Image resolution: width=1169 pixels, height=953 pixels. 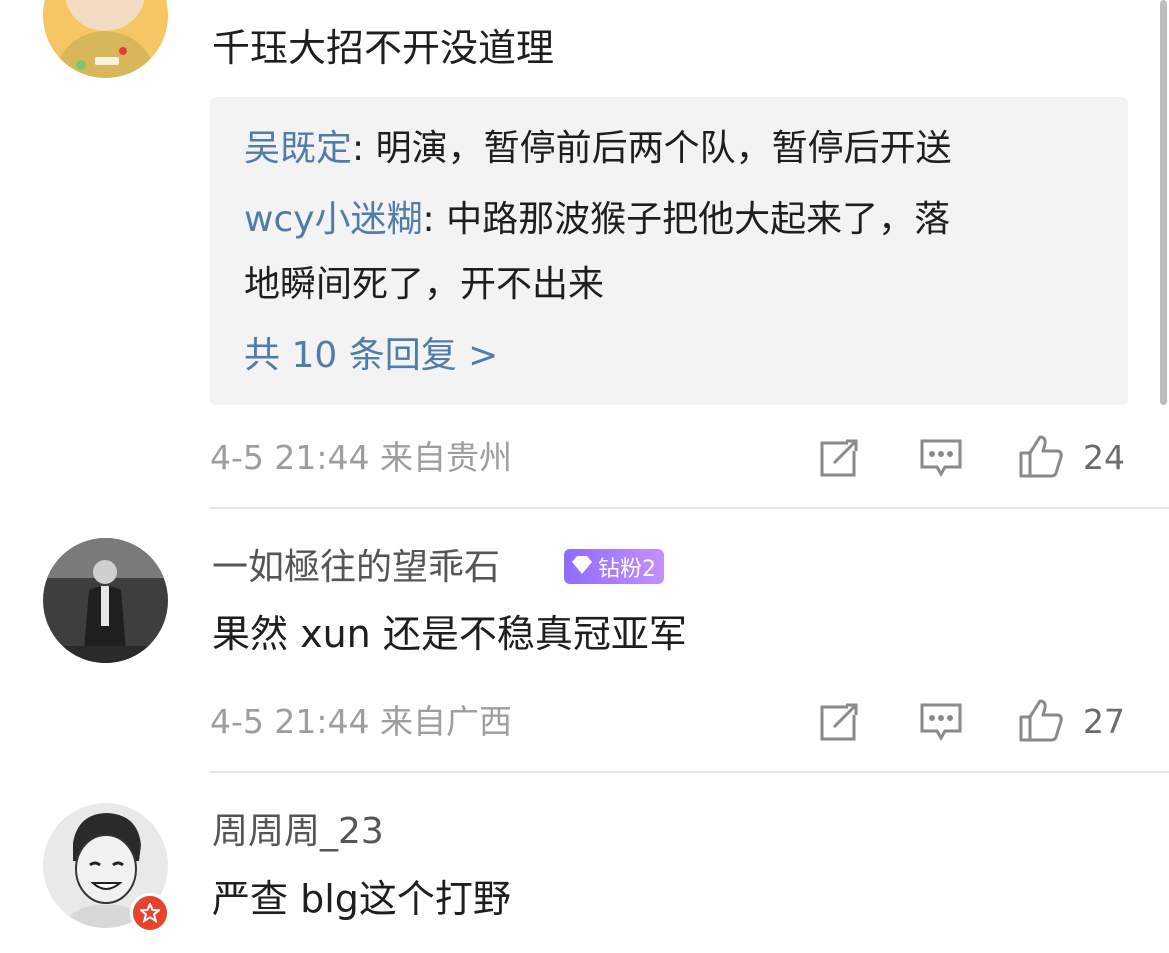 What do you see at coordinates (686, 219) in the screenshot?
I see `reply-text: : 中路那波猴子把他大起来了，落` at bounding box center [686, 219].